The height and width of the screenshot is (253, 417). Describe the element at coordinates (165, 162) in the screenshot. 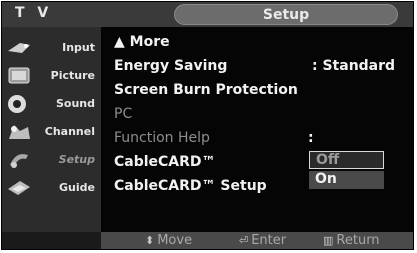

I see `menu-item-label: CableCARD™` at that location.